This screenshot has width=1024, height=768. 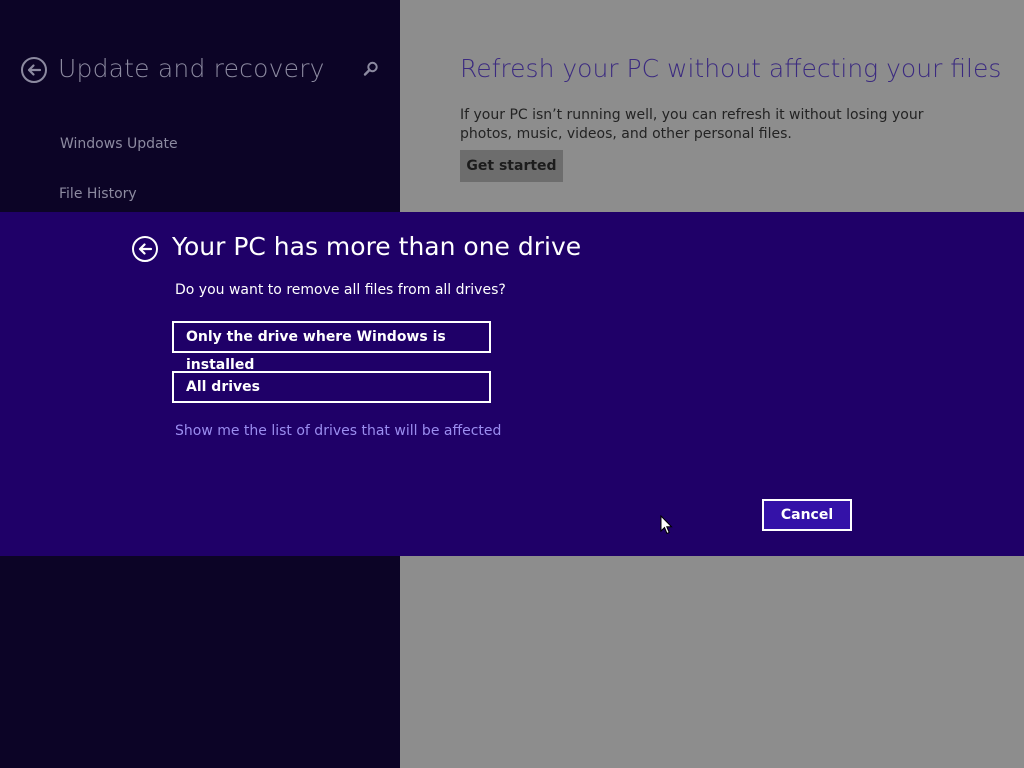 What do you see at coordinates (511, 166) in the screenshot?
I see `get-started-button: Get started` at bounding box center [511, 166].